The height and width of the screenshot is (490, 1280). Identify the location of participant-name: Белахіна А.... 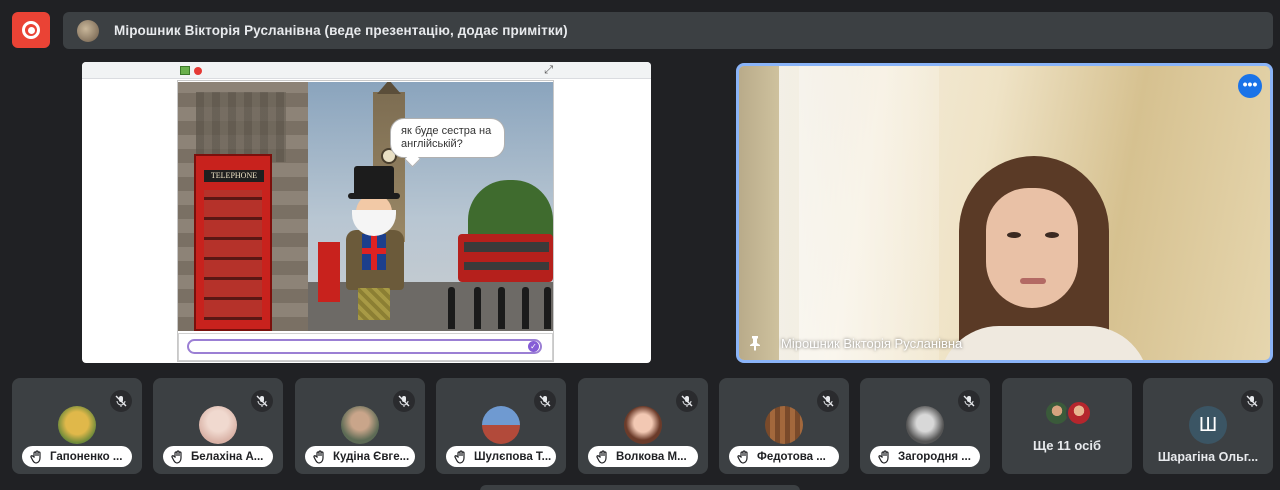
(227, 456).